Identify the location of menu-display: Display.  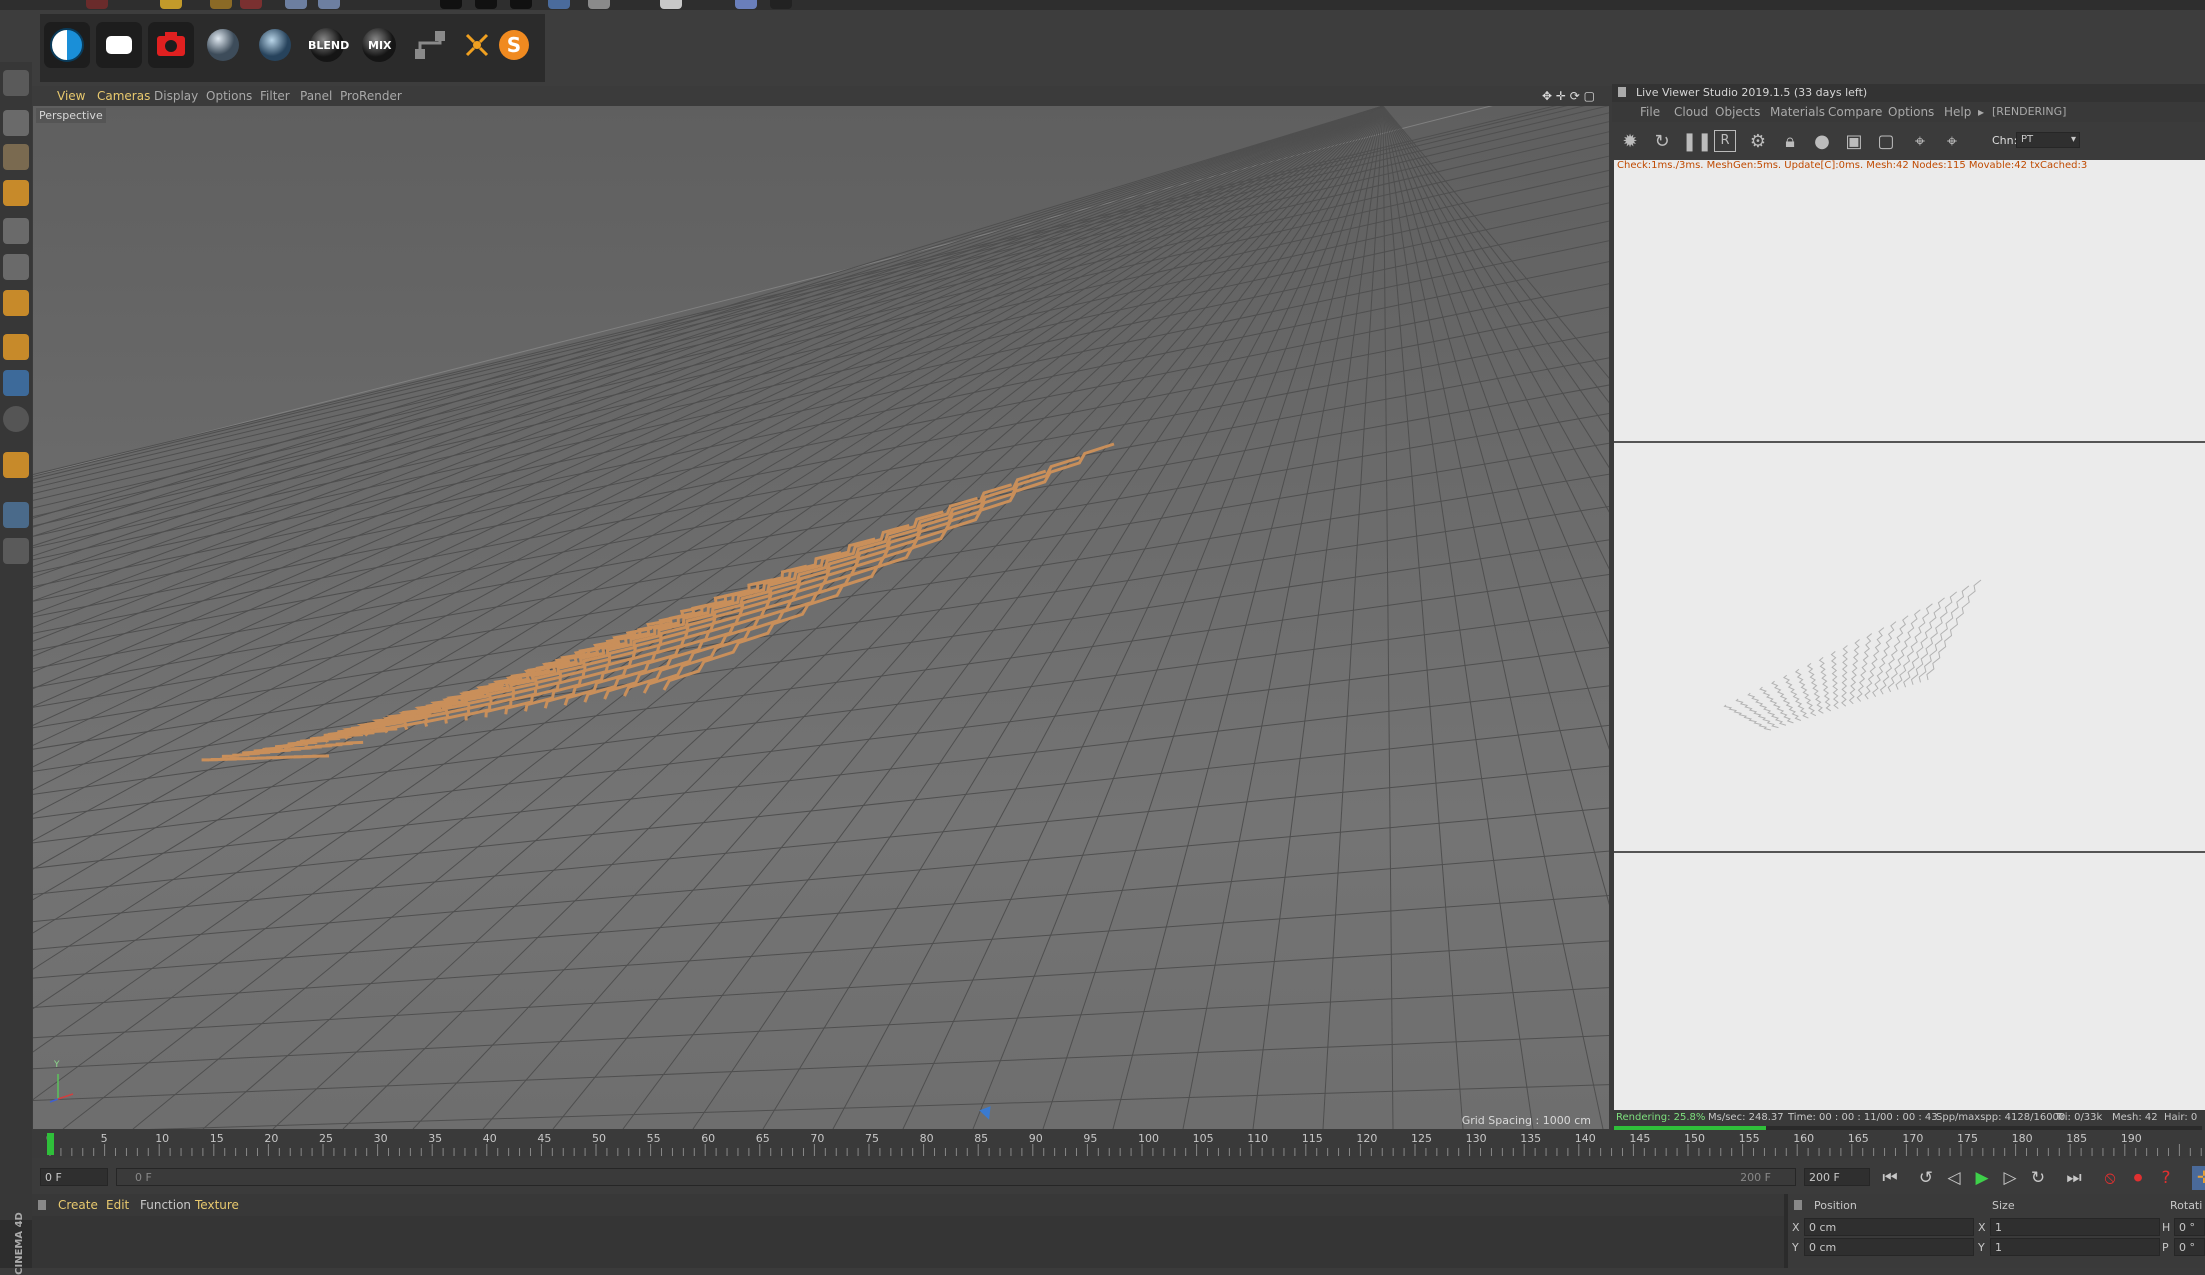
(176, 96).